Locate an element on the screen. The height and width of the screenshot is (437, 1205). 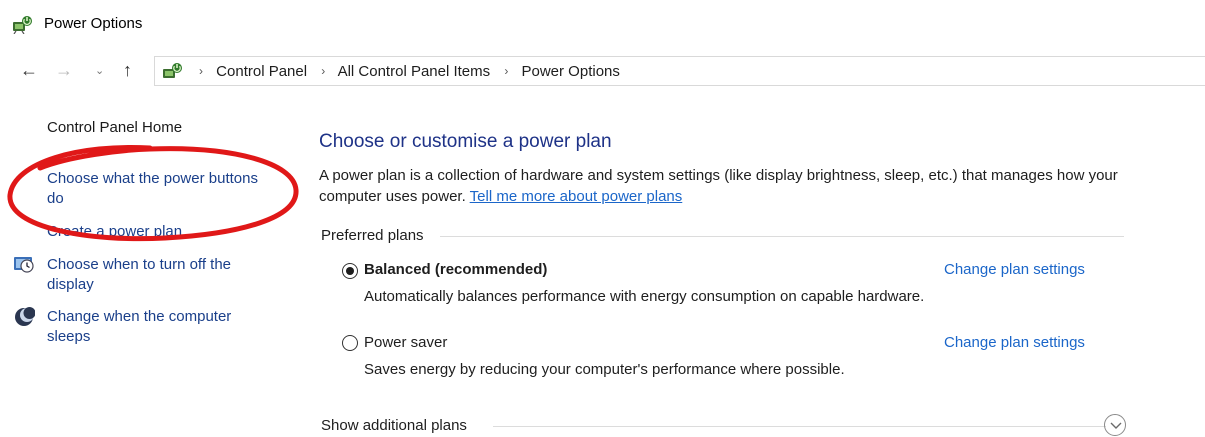
preferred-plans-heading: Preferred plans is located at coordinates (376, 235).